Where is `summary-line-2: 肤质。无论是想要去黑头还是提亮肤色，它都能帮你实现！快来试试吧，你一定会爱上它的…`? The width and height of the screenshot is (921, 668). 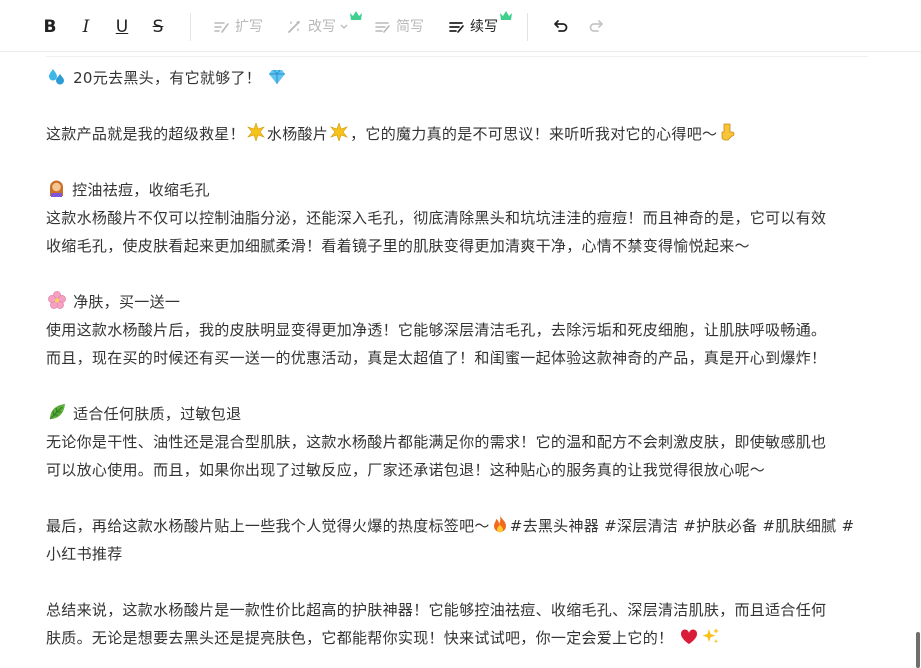 summary-line-2: 肤质。无论是想要去黑头还是提亮肤色，它都能帮你实现！快来试试吧，你一定会爱上它的… is located at coordinates (457, 638).